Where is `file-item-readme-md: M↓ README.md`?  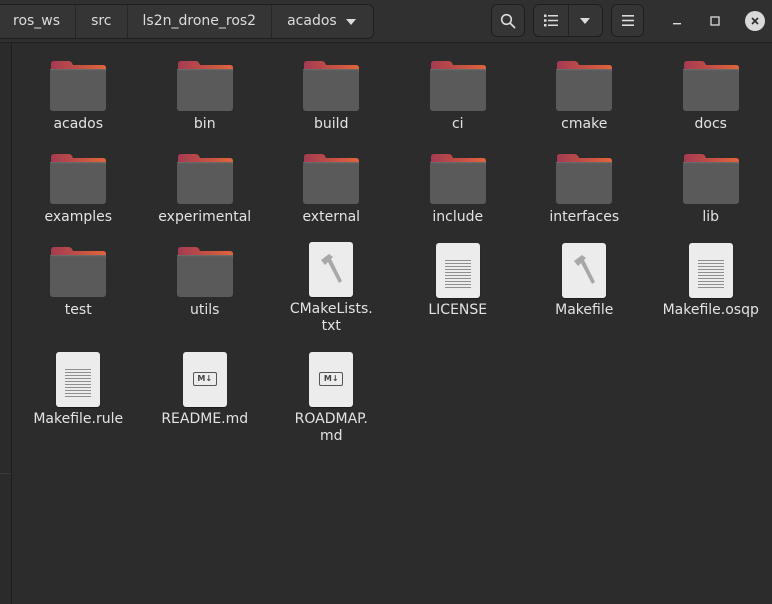 file-item-readme-md: M↓ README.md is located at coordinates (205, 385).